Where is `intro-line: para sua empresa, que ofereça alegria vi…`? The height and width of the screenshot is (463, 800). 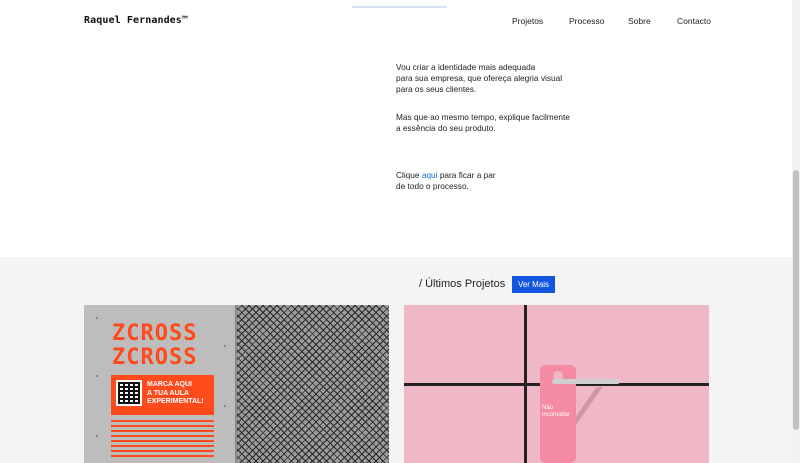
intro-line: para sua empresa, que ofereça alegria vi… is located at coordinates (479, 78).